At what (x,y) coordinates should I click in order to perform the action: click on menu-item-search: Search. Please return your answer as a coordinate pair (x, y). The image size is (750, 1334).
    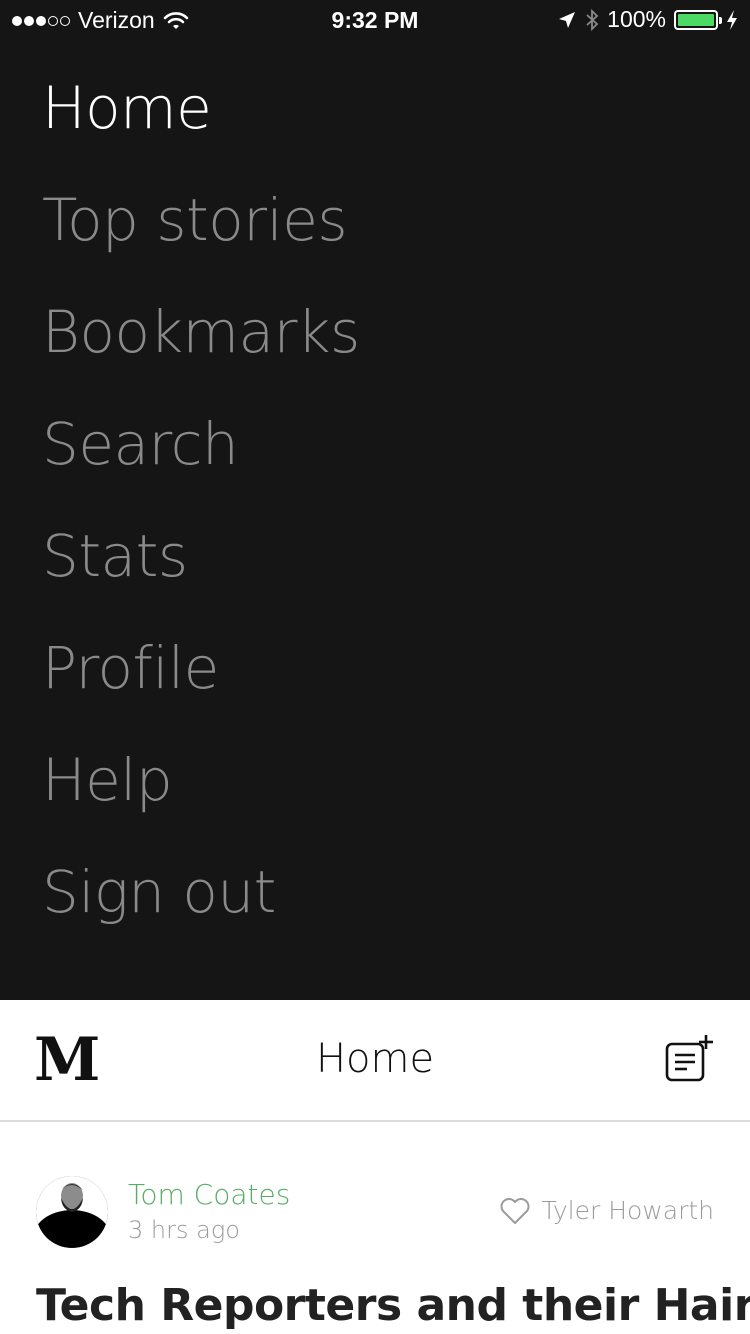
    Looking at the image, I should click on (201, 460).